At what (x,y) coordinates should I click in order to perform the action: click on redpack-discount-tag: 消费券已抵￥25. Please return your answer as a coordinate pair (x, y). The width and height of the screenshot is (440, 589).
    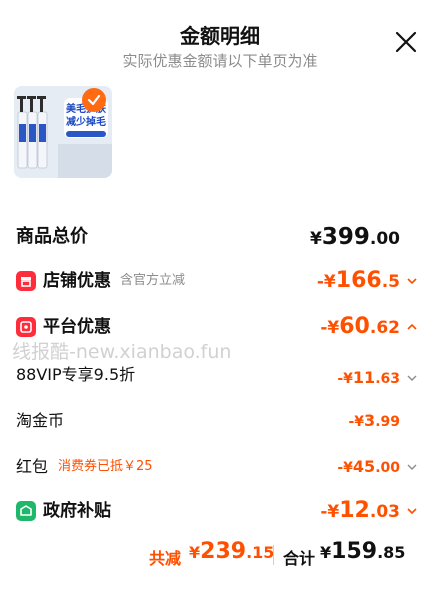
    Looking at the image, I should click on (105, 466).